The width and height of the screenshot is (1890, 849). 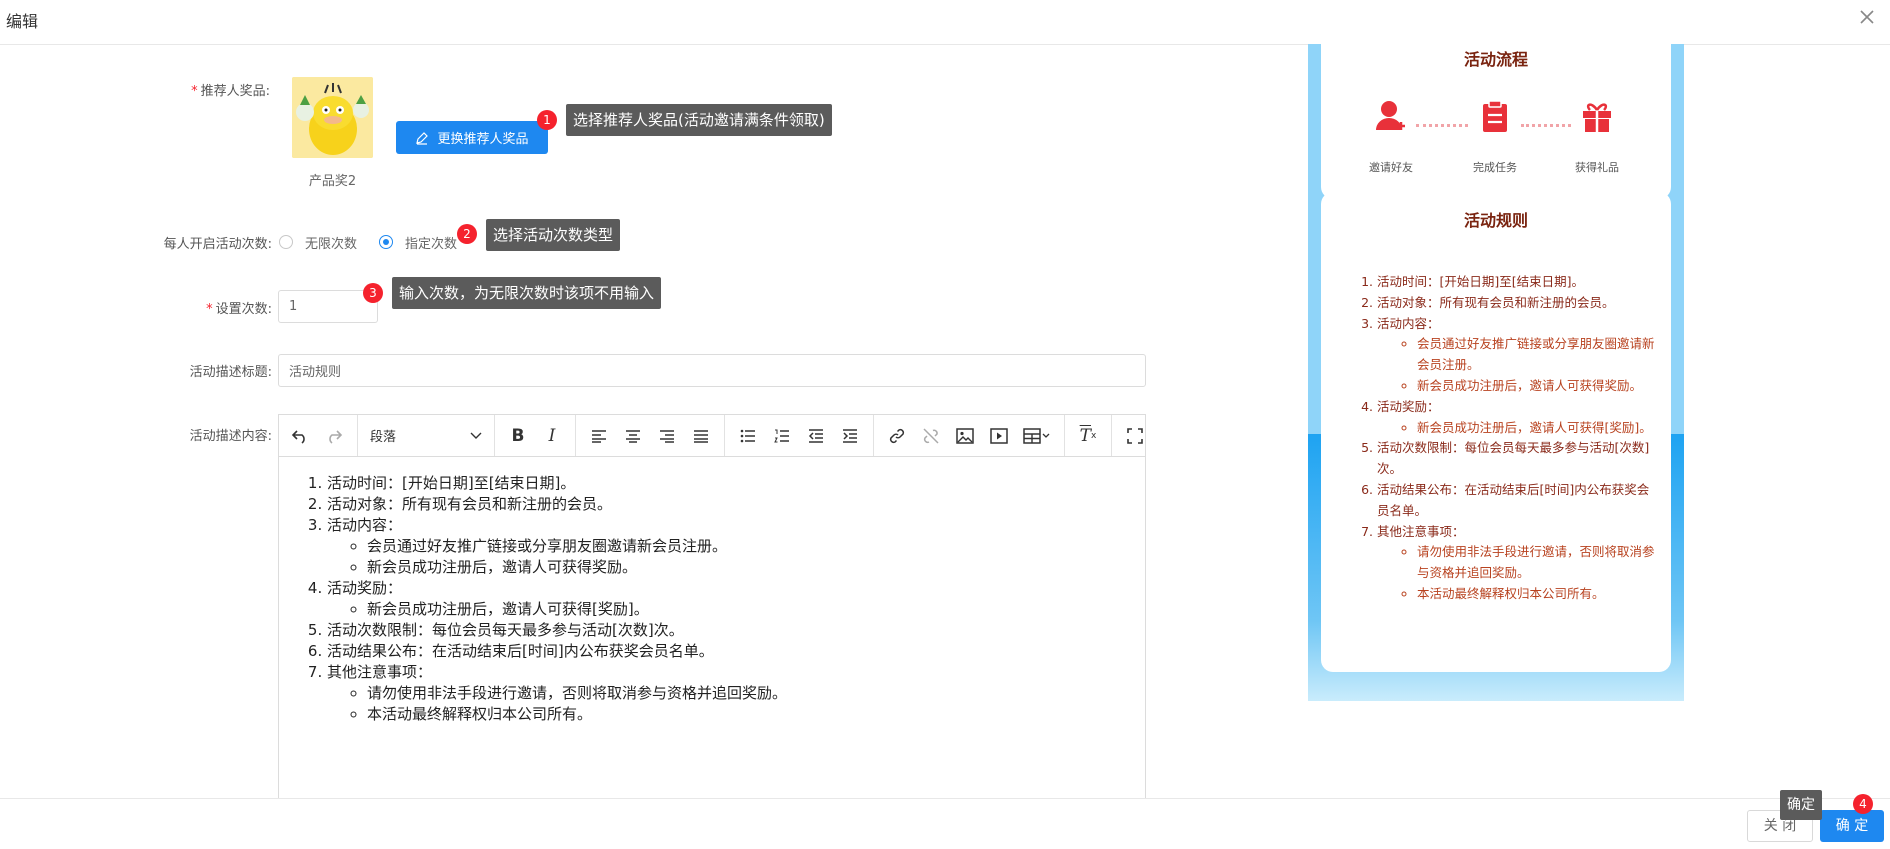 I want to click on flow-card: 活动流程 邀请好友 完成任务 获得礼品, so click(x=1496, y=121).